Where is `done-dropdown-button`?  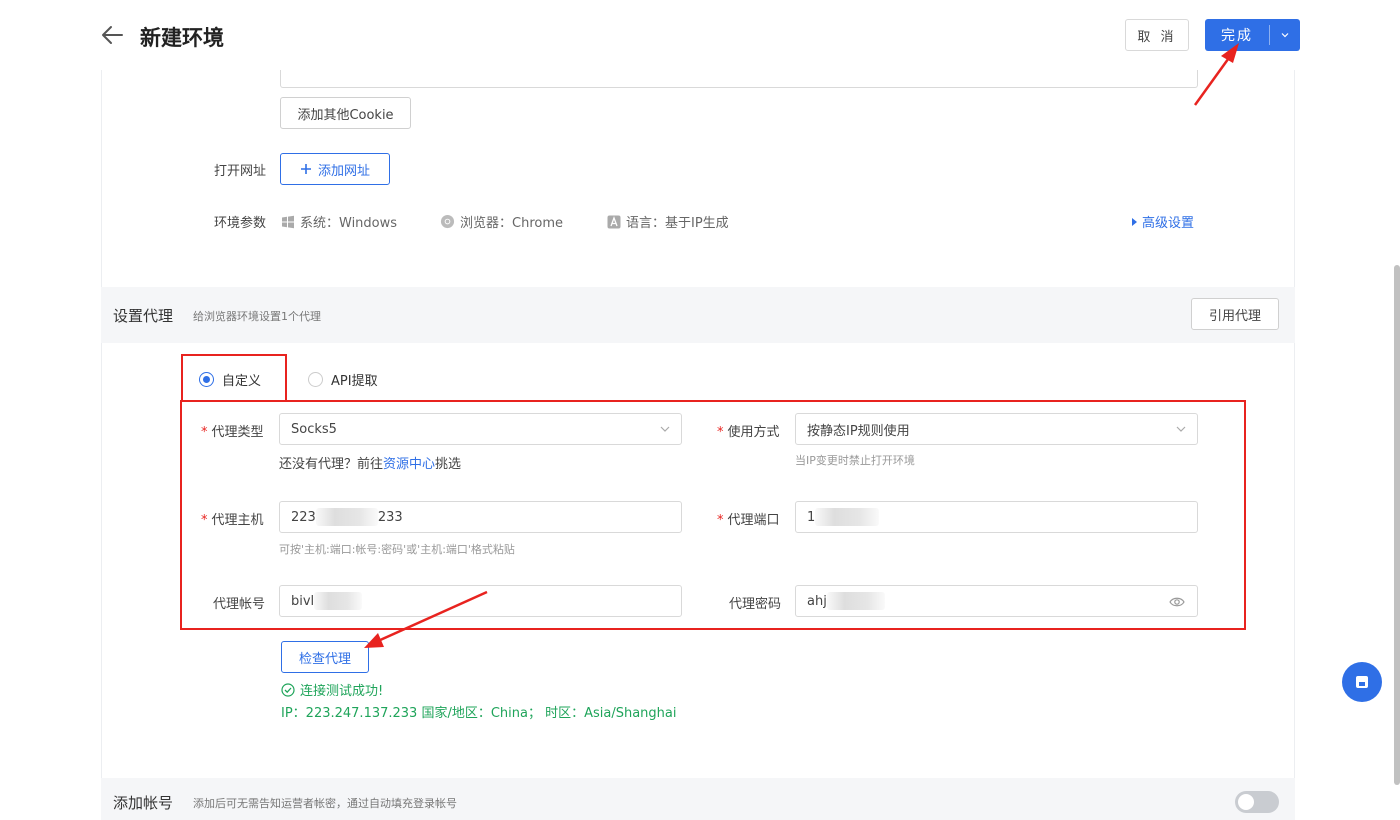 done-dropdown-button is located at coordinates (1285, 35).